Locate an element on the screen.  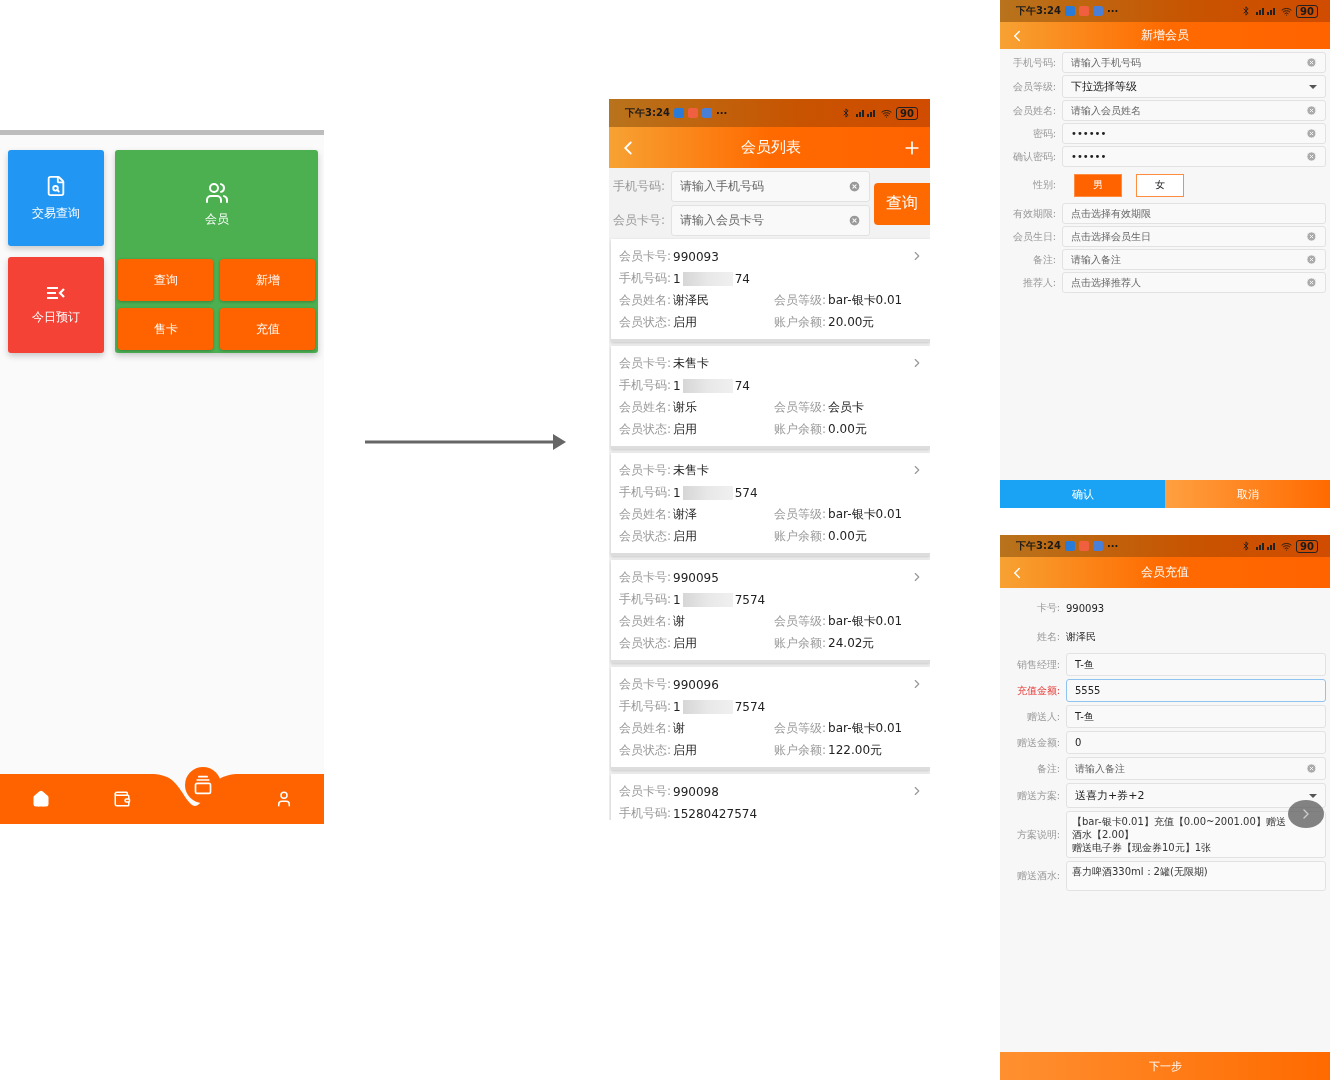
field-value: 谢泽民 is located at coordinates (1081, 637).